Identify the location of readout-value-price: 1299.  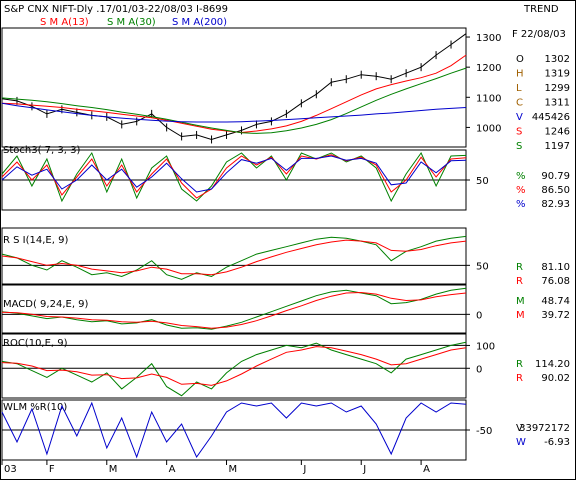
(557, 88).